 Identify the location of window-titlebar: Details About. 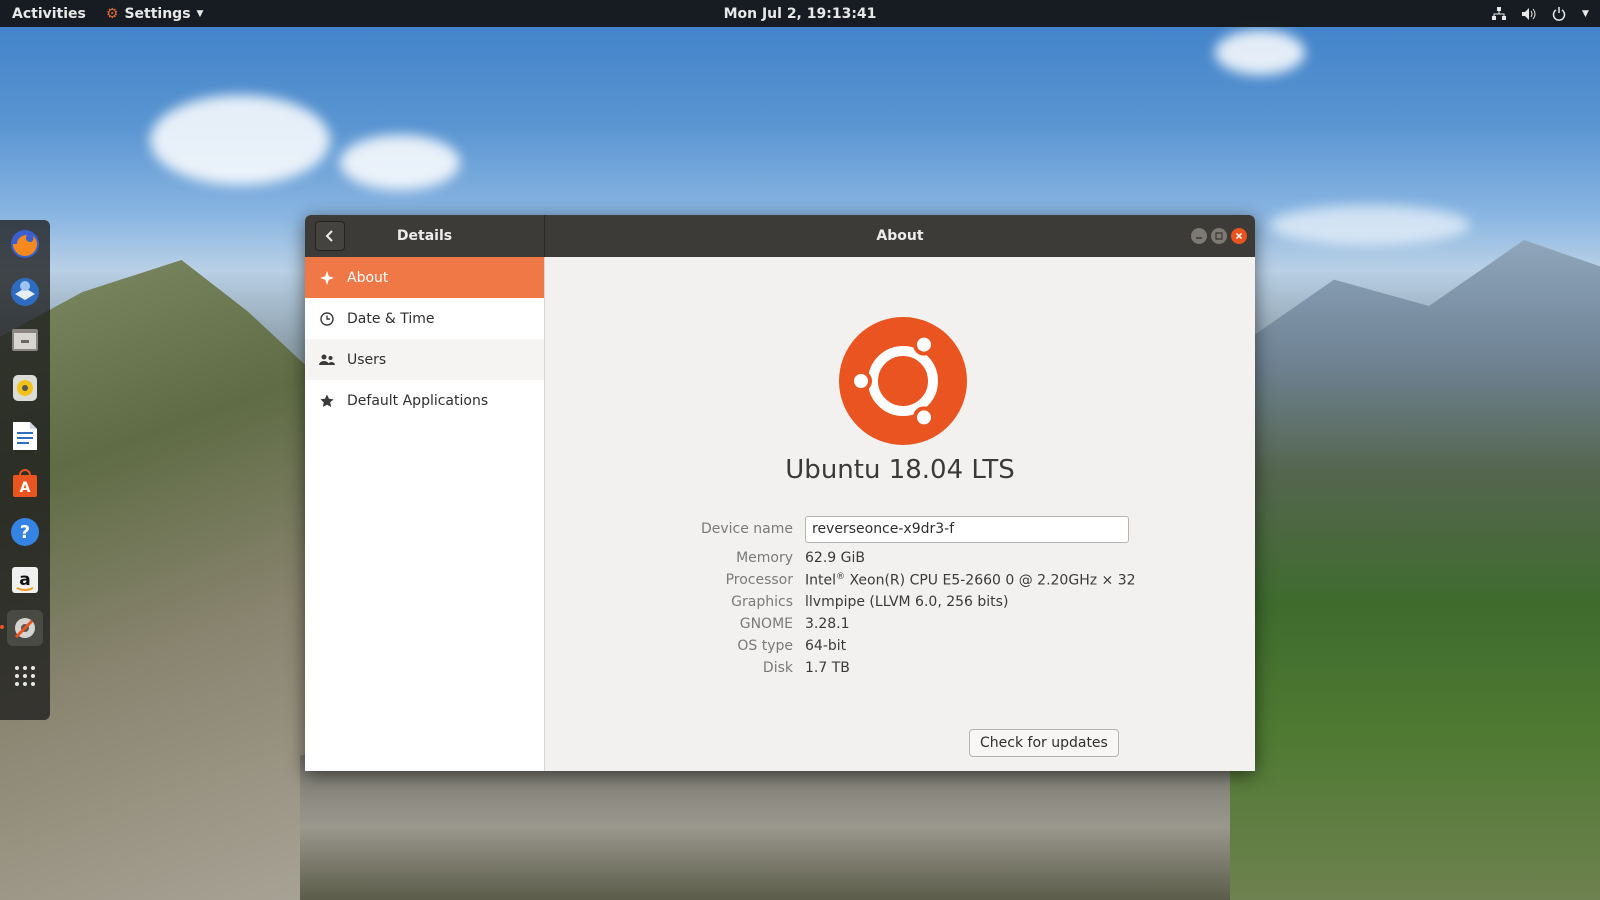
(780, 236).